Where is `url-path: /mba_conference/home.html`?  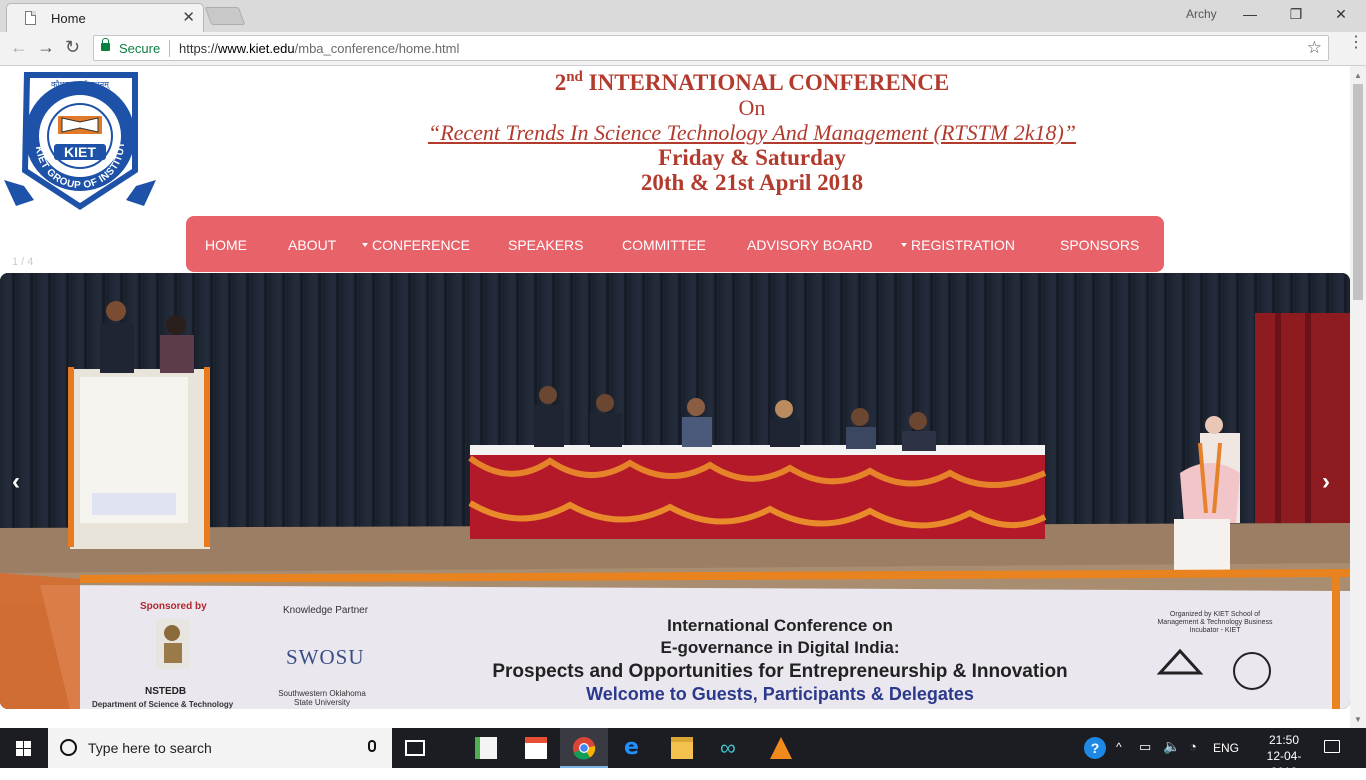 url-path: /mba_conference/home.html is located at coordinates (377, 48).